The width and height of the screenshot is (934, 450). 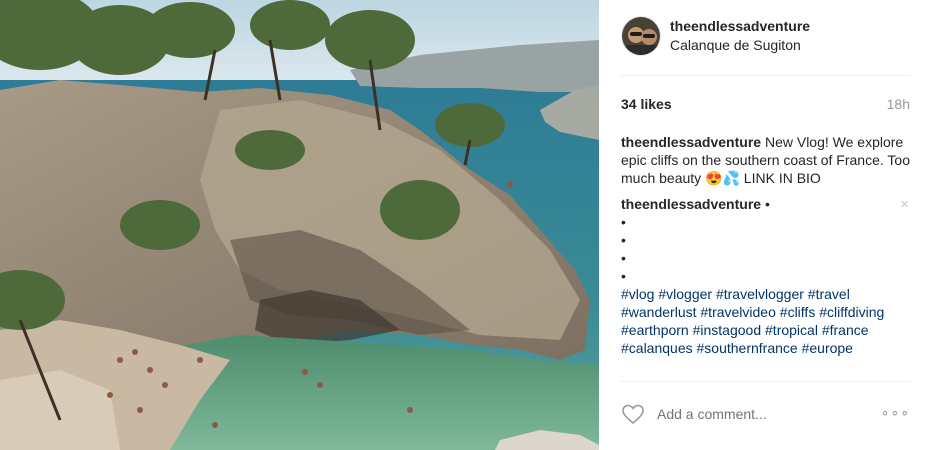 What do you see at coordinates (740, 26) in the screenshot?
I see `post-username: theendlessadventure` at bounding box center [740, 26].